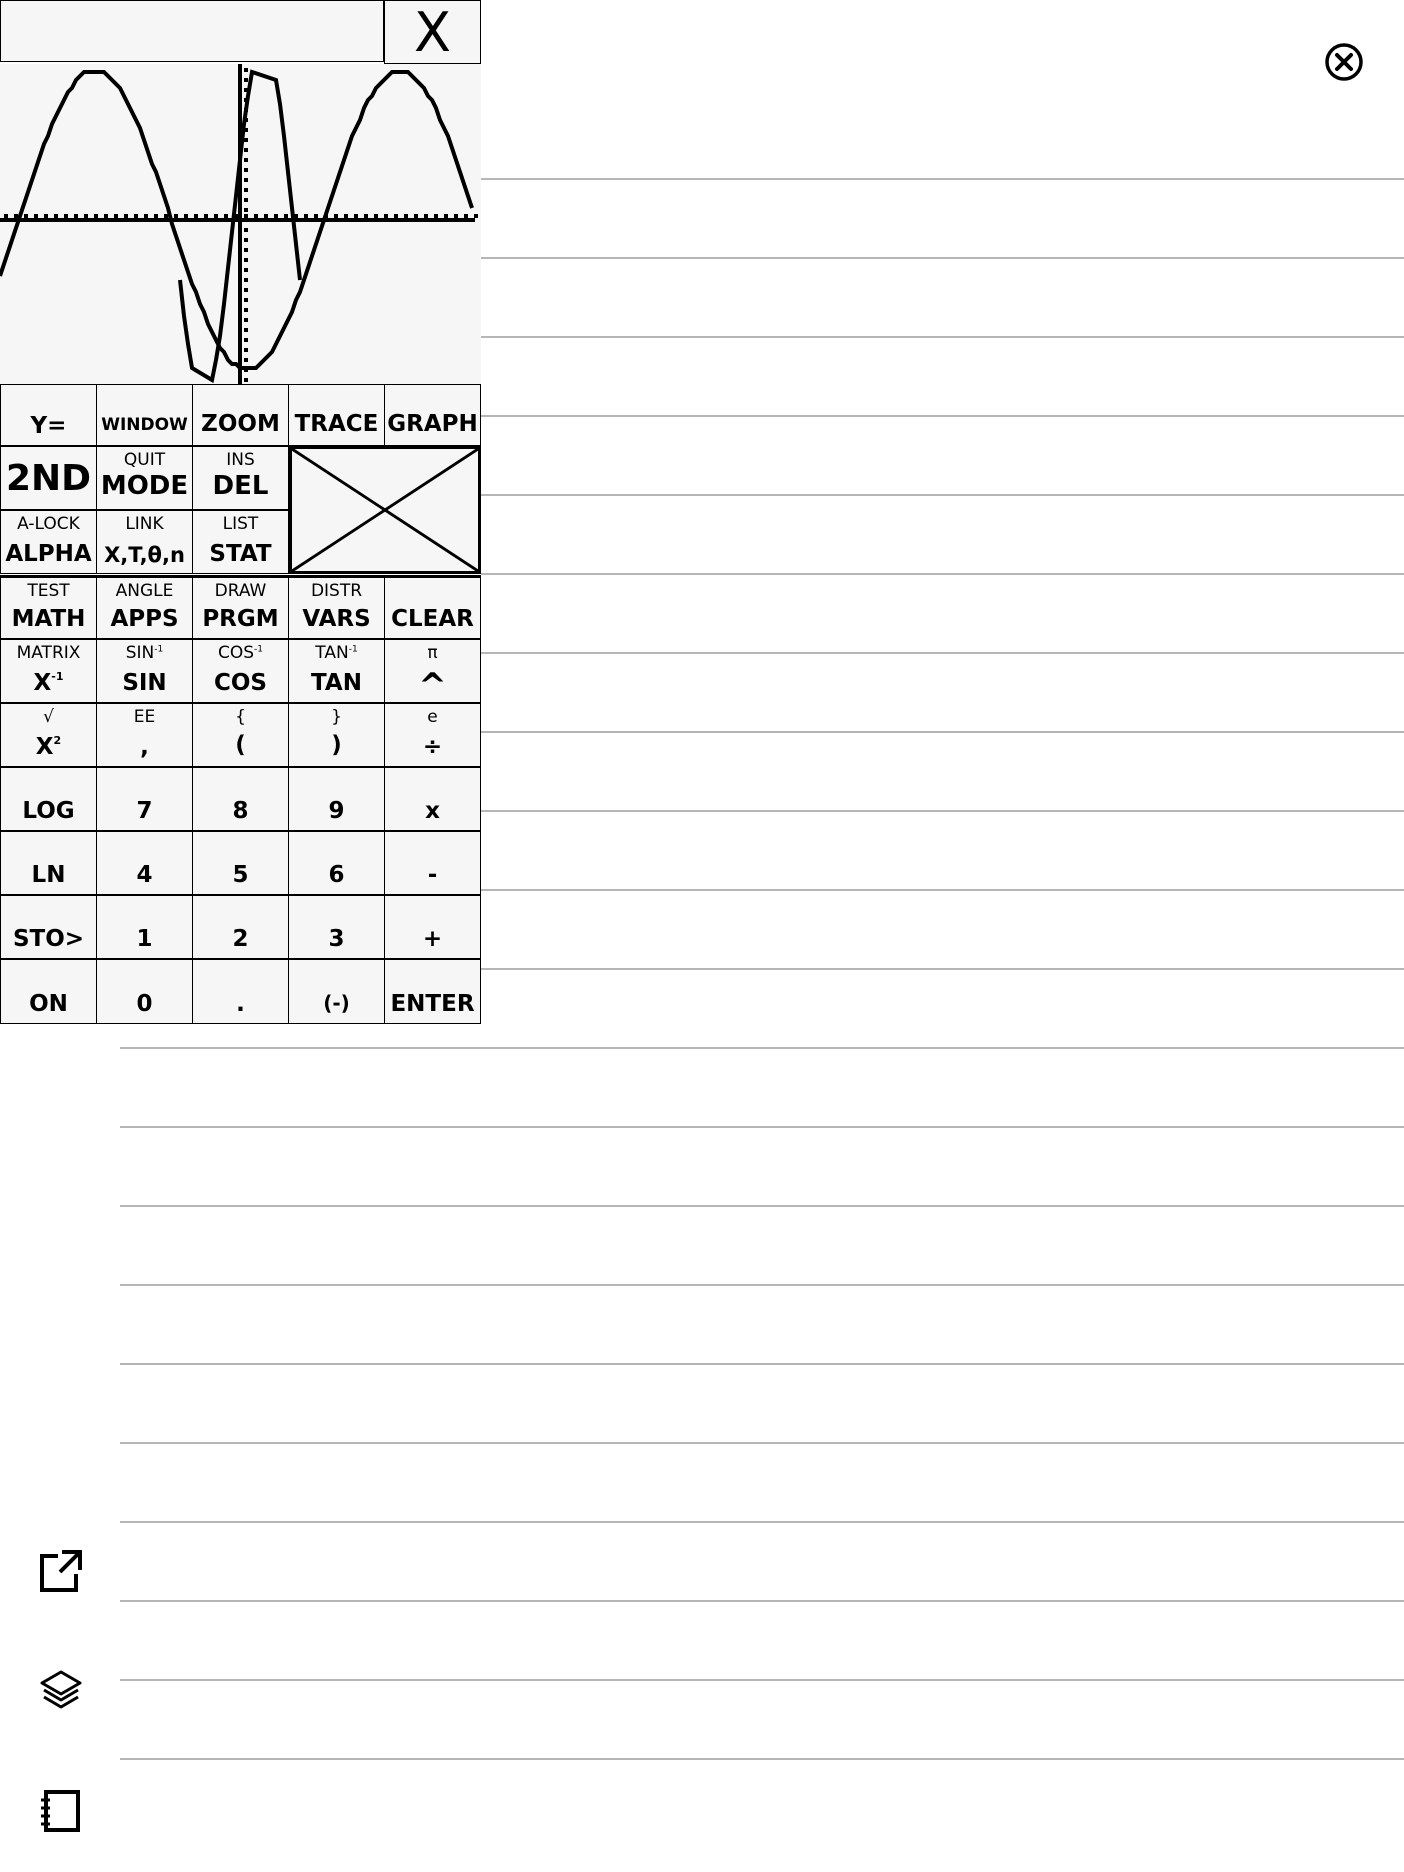 This screenshot has height=1872, width=1404. Describe the element at coordinates (144, 478) in the screenshot. I see `key-mode: QUIT MODE` at that location.